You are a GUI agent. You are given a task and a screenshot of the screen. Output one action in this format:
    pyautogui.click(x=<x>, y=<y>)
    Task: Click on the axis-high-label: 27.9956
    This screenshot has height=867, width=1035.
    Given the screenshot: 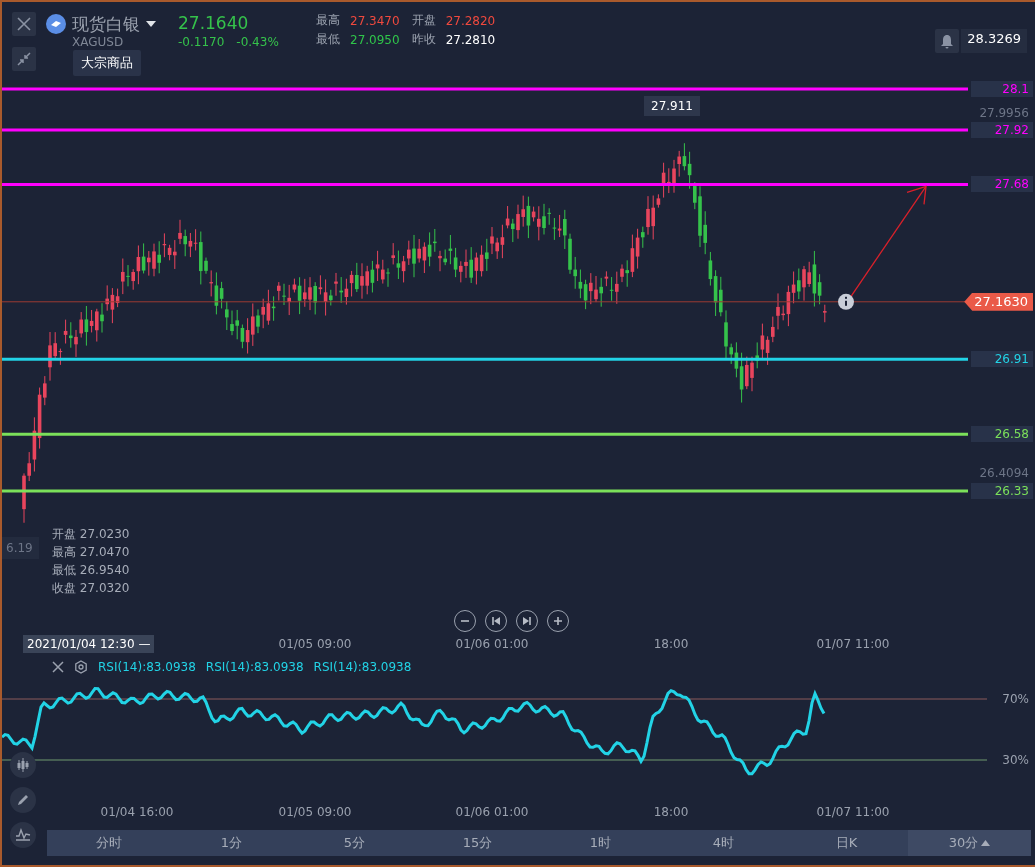 What is the action you would take?
    pyautogui.click(x=1004, y=112)
    